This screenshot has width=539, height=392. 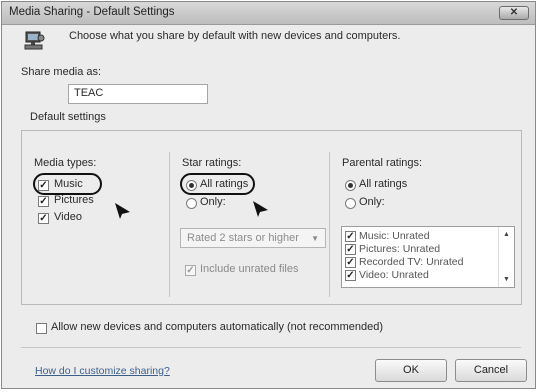 What do you see at coordinates (506, 234) in the screenshot?
I see `scroll-up-icon: ▲` at bounding box center [506, 234].